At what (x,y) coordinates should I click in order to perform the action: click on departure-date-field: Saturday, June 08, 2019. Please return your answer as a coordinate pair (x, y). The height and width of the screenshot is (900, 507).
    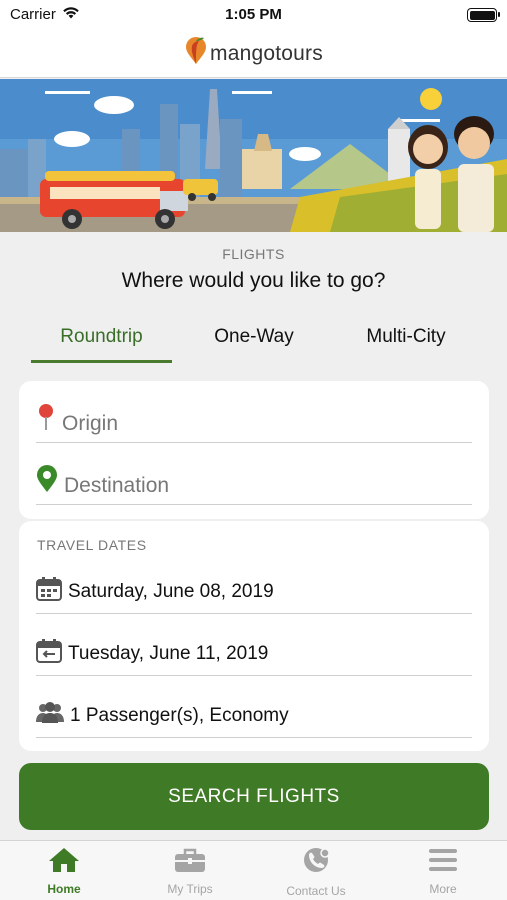
    Looking at the image, I should click on (254, 592).